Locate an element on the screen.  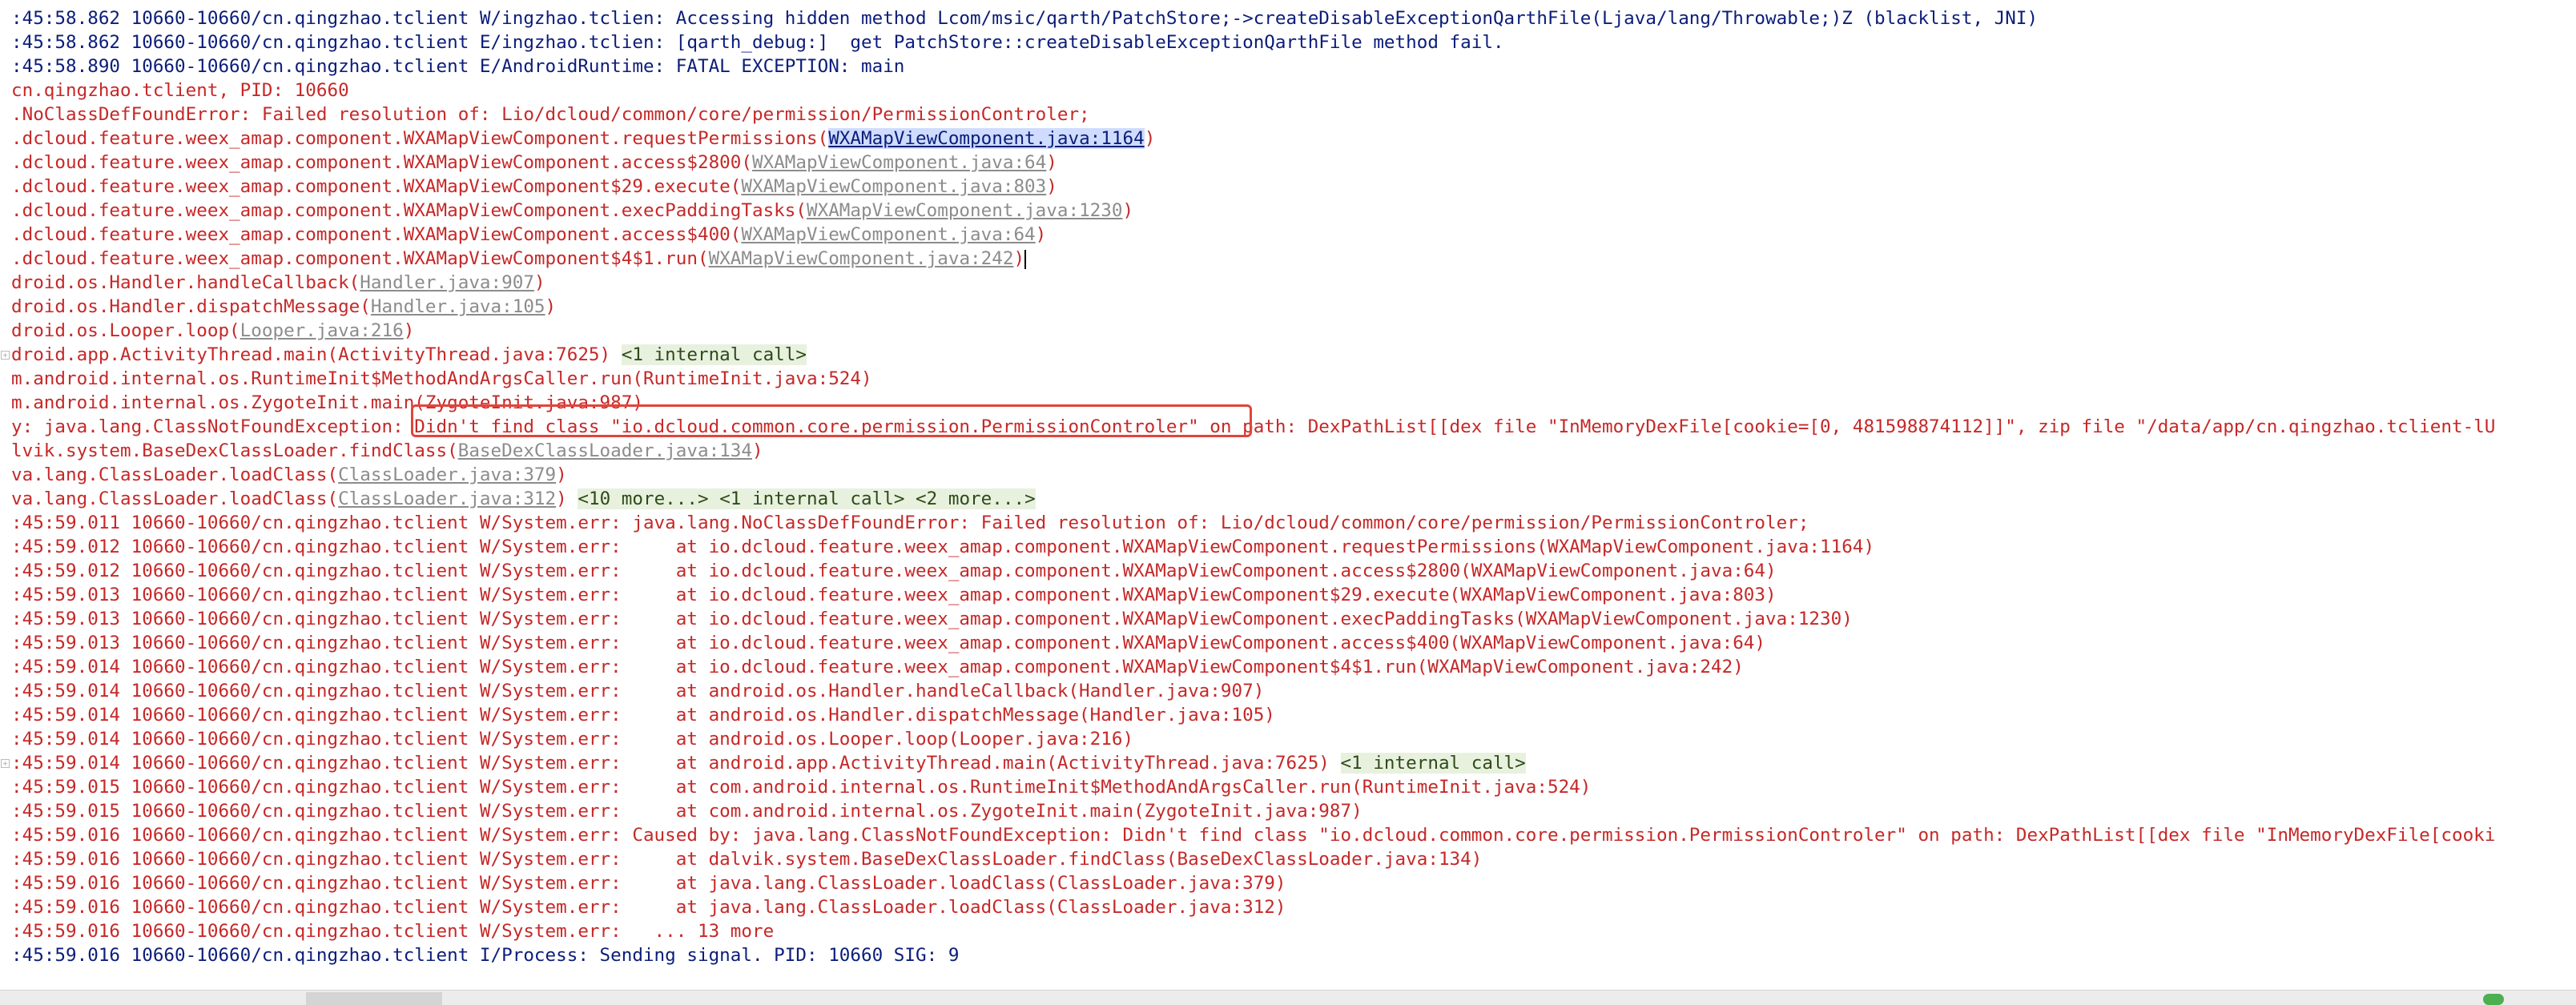
text-caret is located at coordinates (1025, 259).